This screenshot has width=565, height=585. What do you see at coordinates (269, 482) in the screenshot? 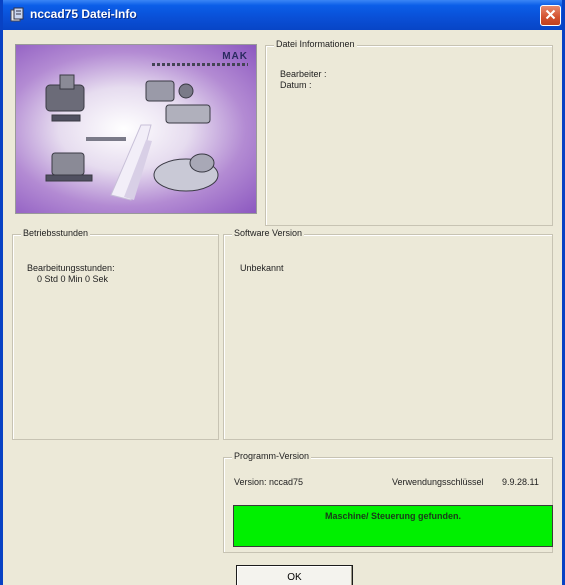
I see `program-version-value: Version: nccad75` at bounding box center [269, 482].